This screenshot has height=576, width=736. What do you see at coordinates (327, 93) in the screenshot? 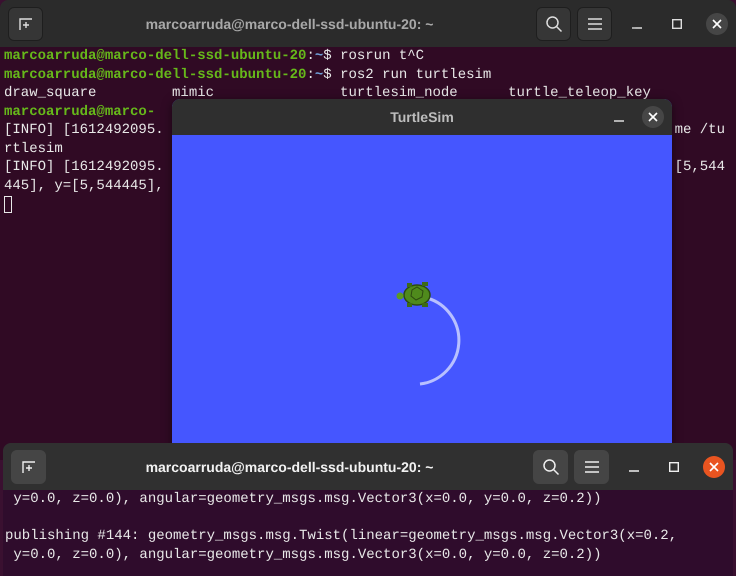
I see `terminal-line: draw_square mimic turtlesim_node turtle_teleop_key` at bounding box center [327, 93].